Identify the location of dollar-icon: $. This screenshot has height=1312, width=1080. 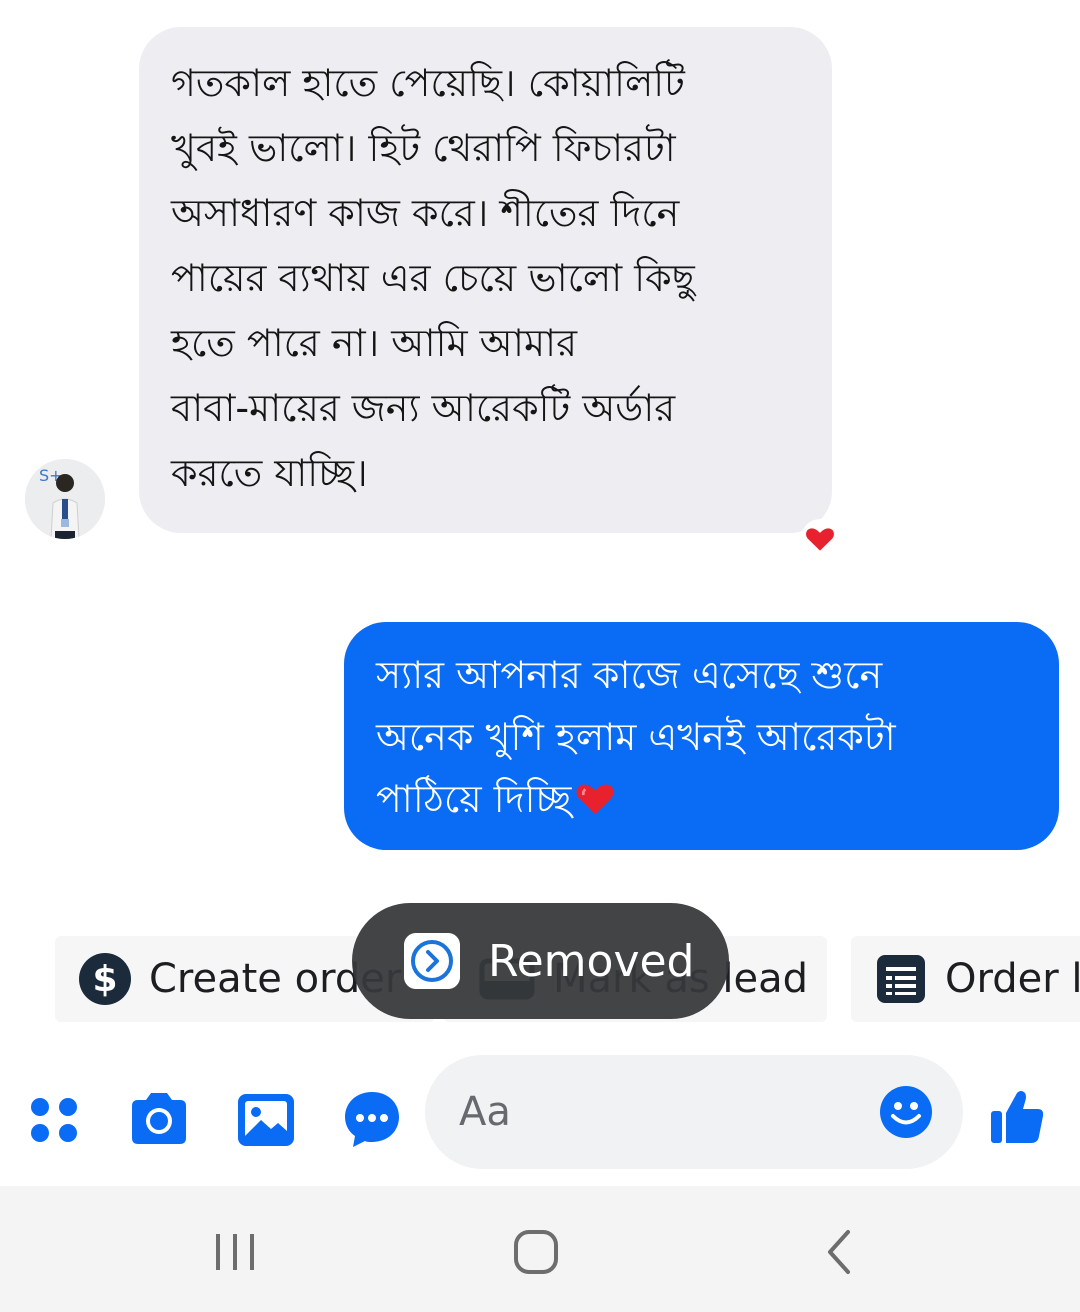
(105, 979).